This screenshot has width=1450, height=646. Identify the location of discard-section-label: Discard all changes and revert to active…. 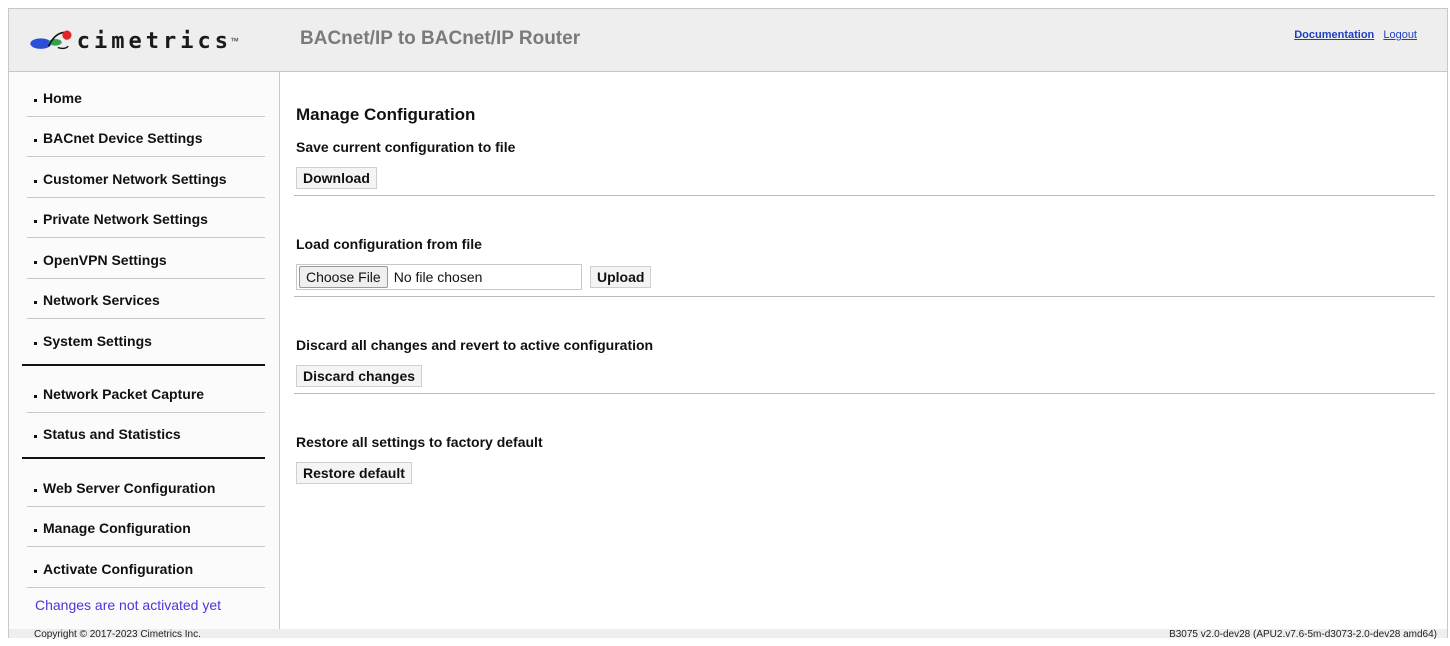
(475, 345).